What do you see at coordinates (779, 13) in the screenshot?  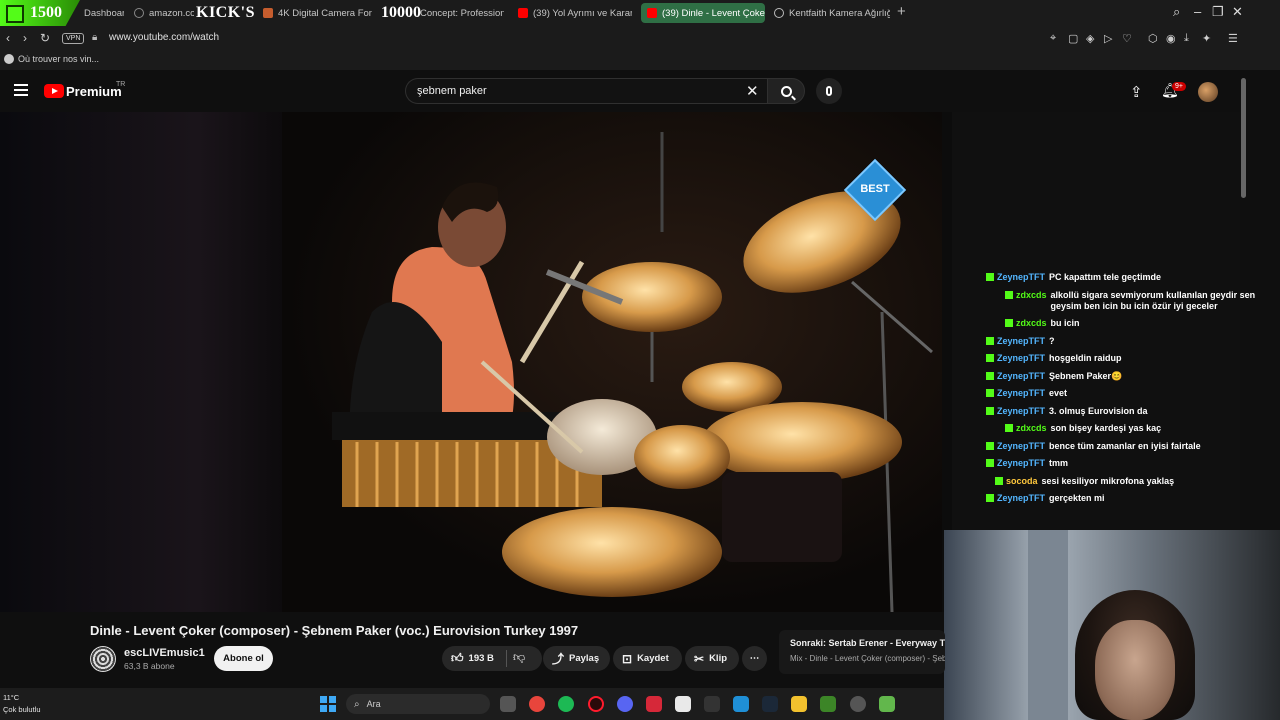 I see `gear-icon` at bounding box center [779, 13].